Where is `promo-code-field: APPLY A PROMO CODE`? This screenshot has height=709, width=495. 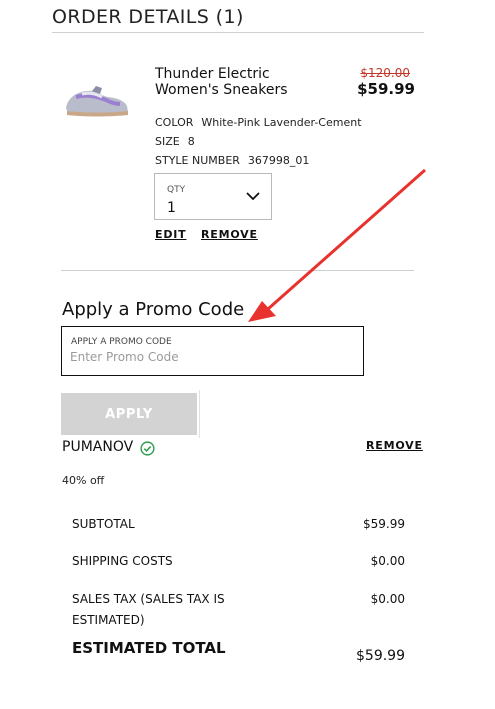
promo-code-field: APPLY A PROMO CODE is located at coordinates (212, 351).